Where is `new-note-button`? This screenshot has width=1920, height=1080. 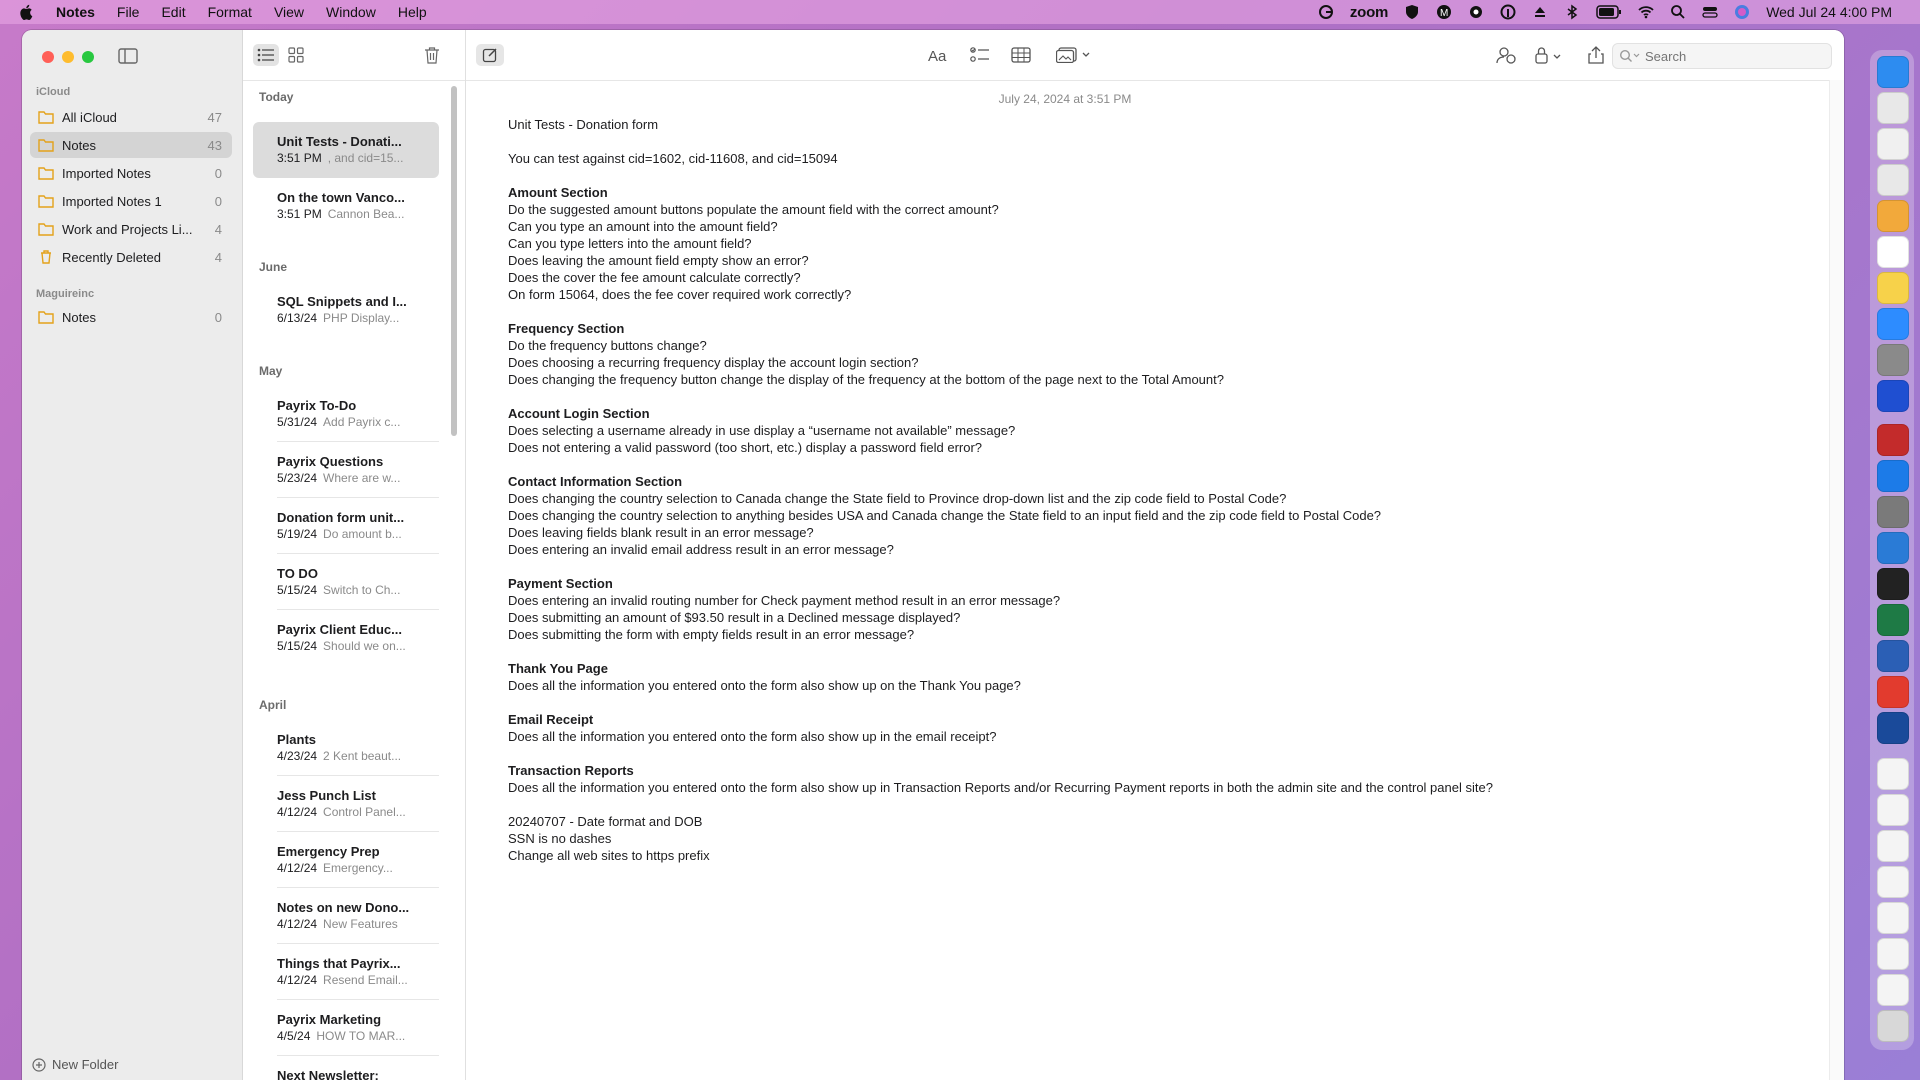 new-note-button is located at coordinates (490, 55).